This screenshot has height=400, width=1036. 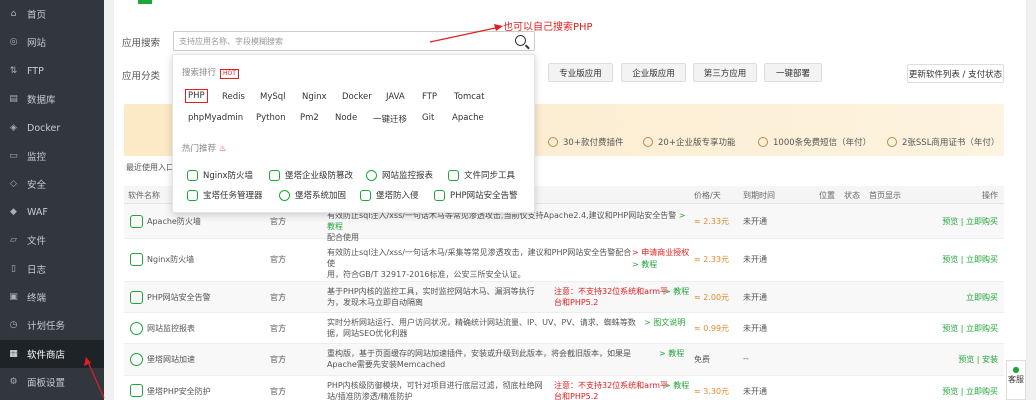 I want to click on warning-text: 注意：不支持32位系统和arm平台和PHP5.2, so click(x=611, y=297).